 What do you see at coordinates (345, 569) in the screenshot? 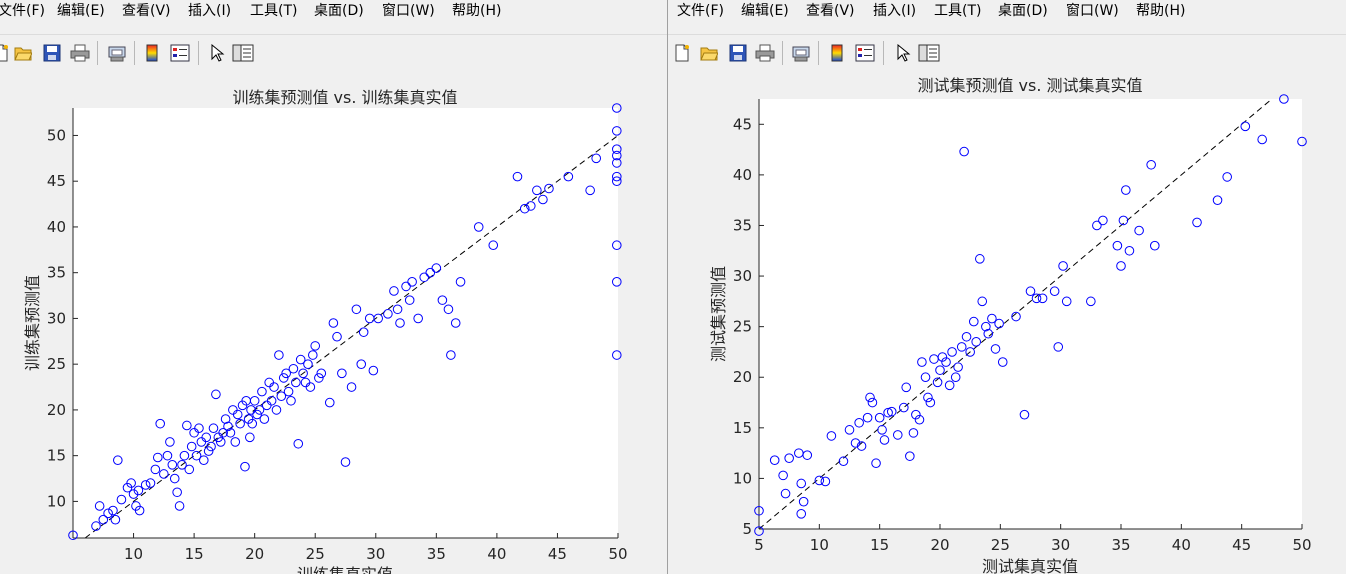
I see `x-axis-label: 训练集真实值` at bounding box center [345, 569].